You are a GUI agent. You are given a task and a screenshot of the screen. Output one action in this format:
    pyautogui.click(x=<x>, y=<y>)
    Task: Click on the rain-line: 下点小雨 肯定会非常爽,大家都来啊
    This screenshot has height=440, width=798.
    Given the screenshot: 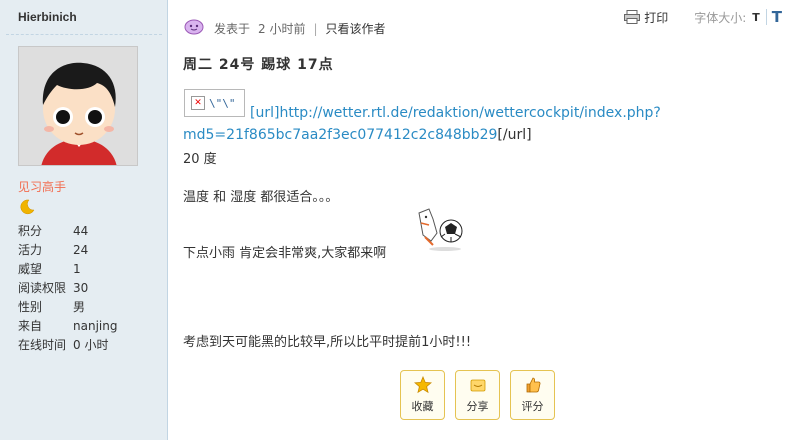 What is the action you would take?
    pyautogui.click(x=285, y=253)
    